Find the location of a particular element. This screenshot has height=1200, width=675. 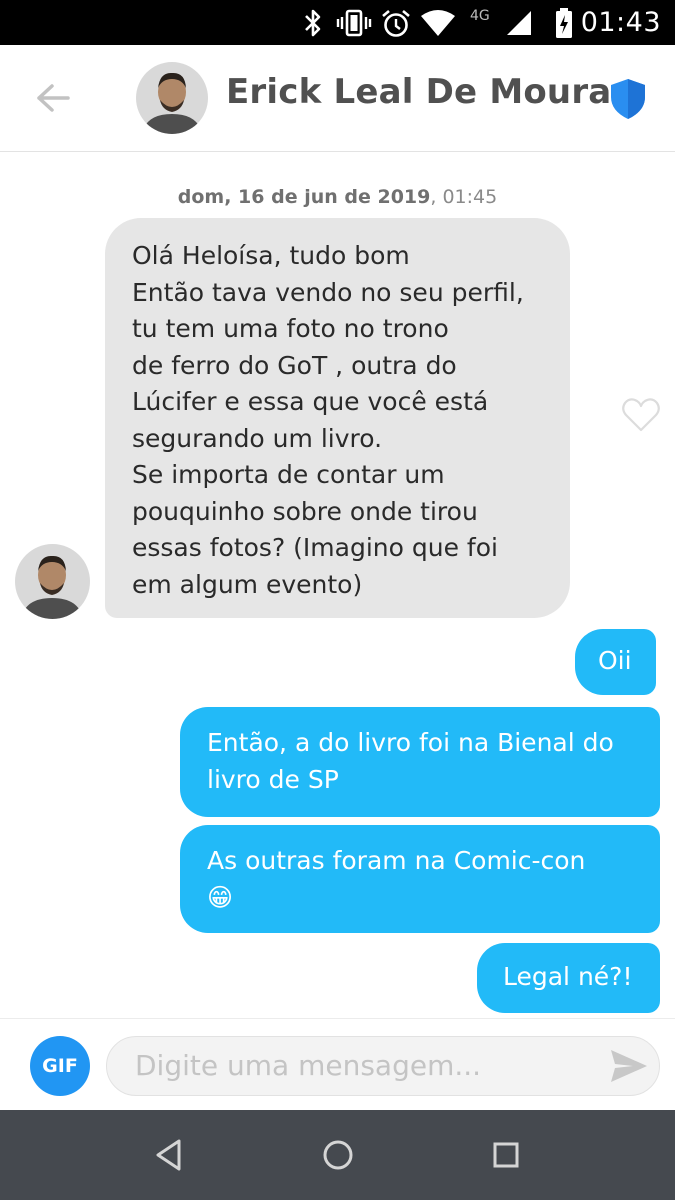

system-nav-bar is located at coordinates (337, 1155).